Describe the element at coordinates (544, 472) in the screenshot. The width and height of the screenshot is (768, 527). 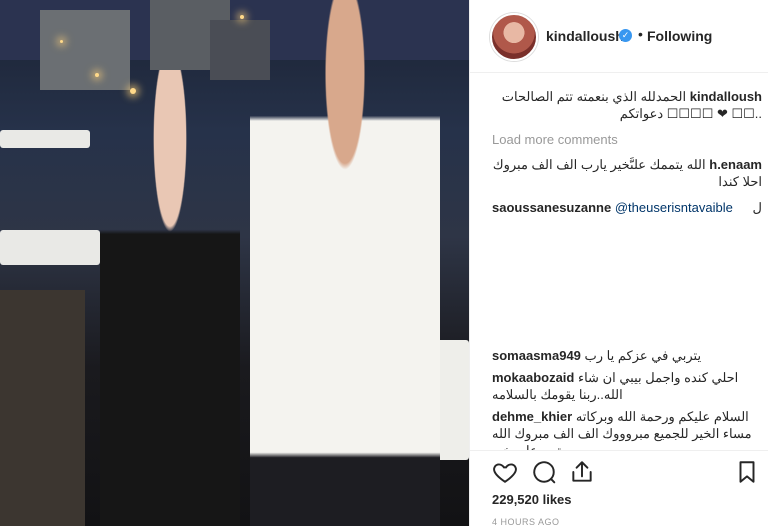
I see `comment-bubble-icon` at that location.